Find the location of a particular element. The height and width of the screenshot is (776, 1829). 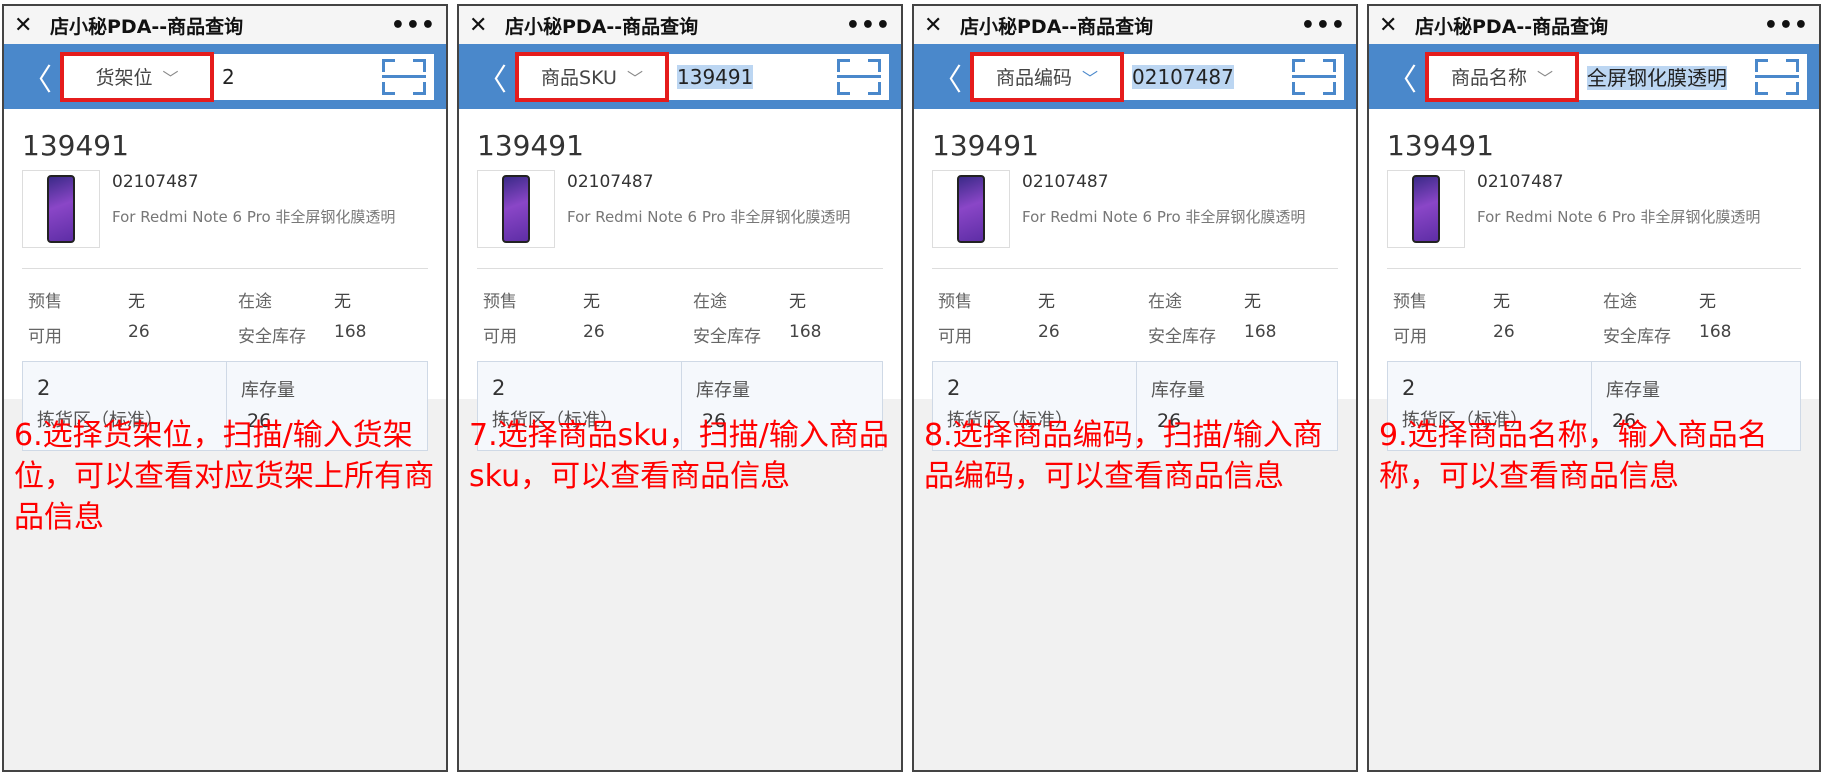

search-input: 全屏钢化膜透明 is located at coordinates (1666, 76).